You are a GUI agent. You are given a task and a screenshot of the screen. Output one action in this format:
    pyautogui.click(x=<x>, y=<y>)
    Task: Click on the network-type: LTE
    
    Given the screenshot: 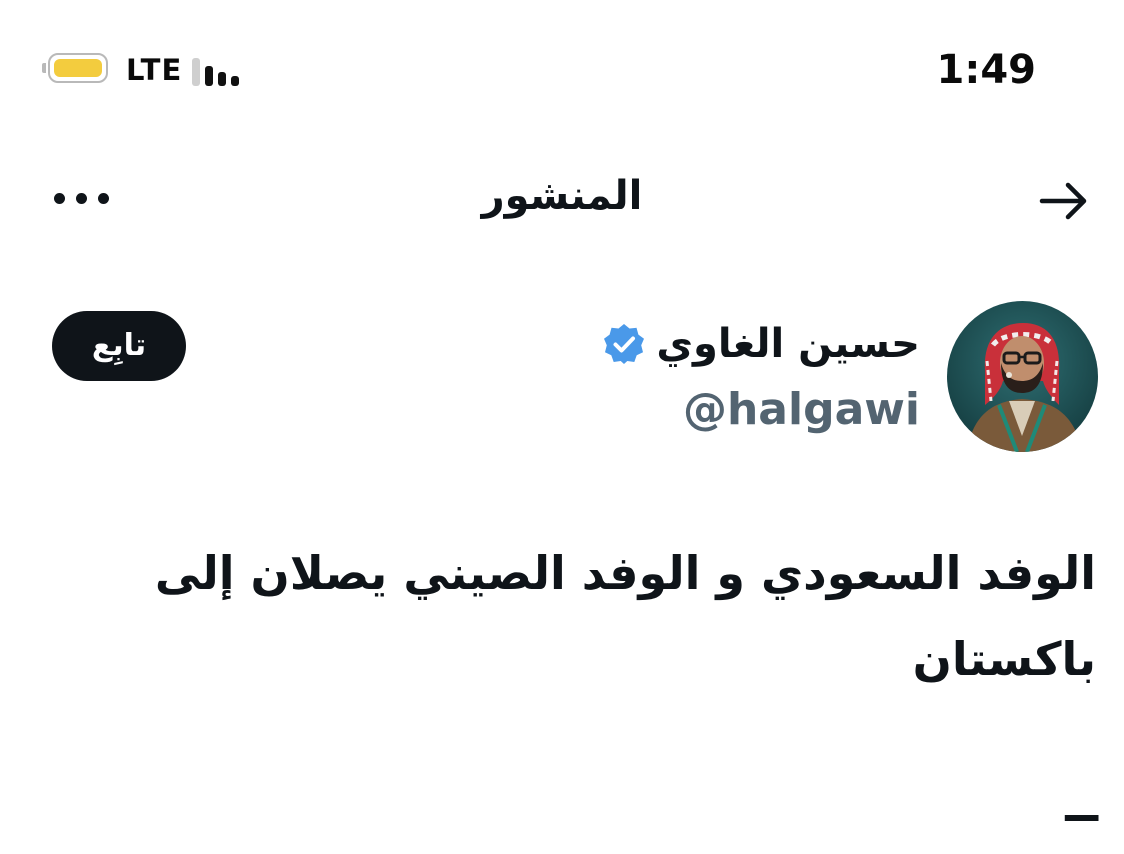 What is the action you would take?
    pyautogui.click(x=154, y=70)
    